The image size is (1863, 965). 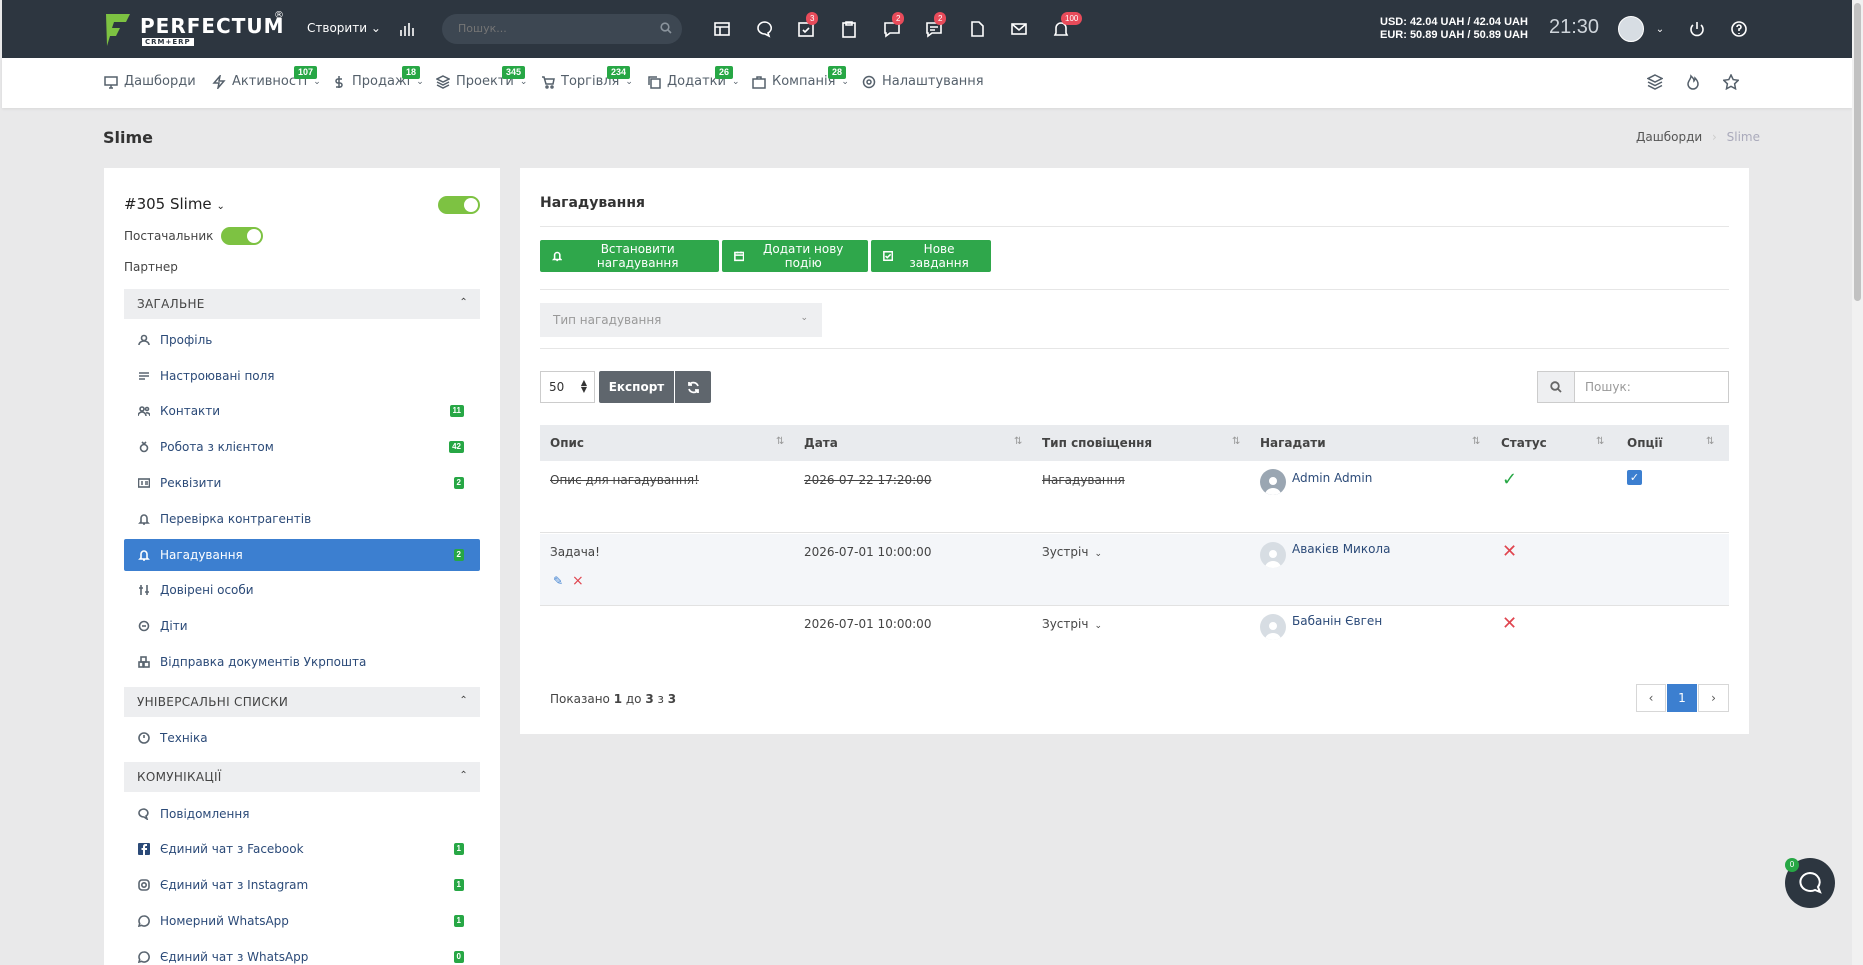 I want to click on chat-icon, so click(x=765, y=29).